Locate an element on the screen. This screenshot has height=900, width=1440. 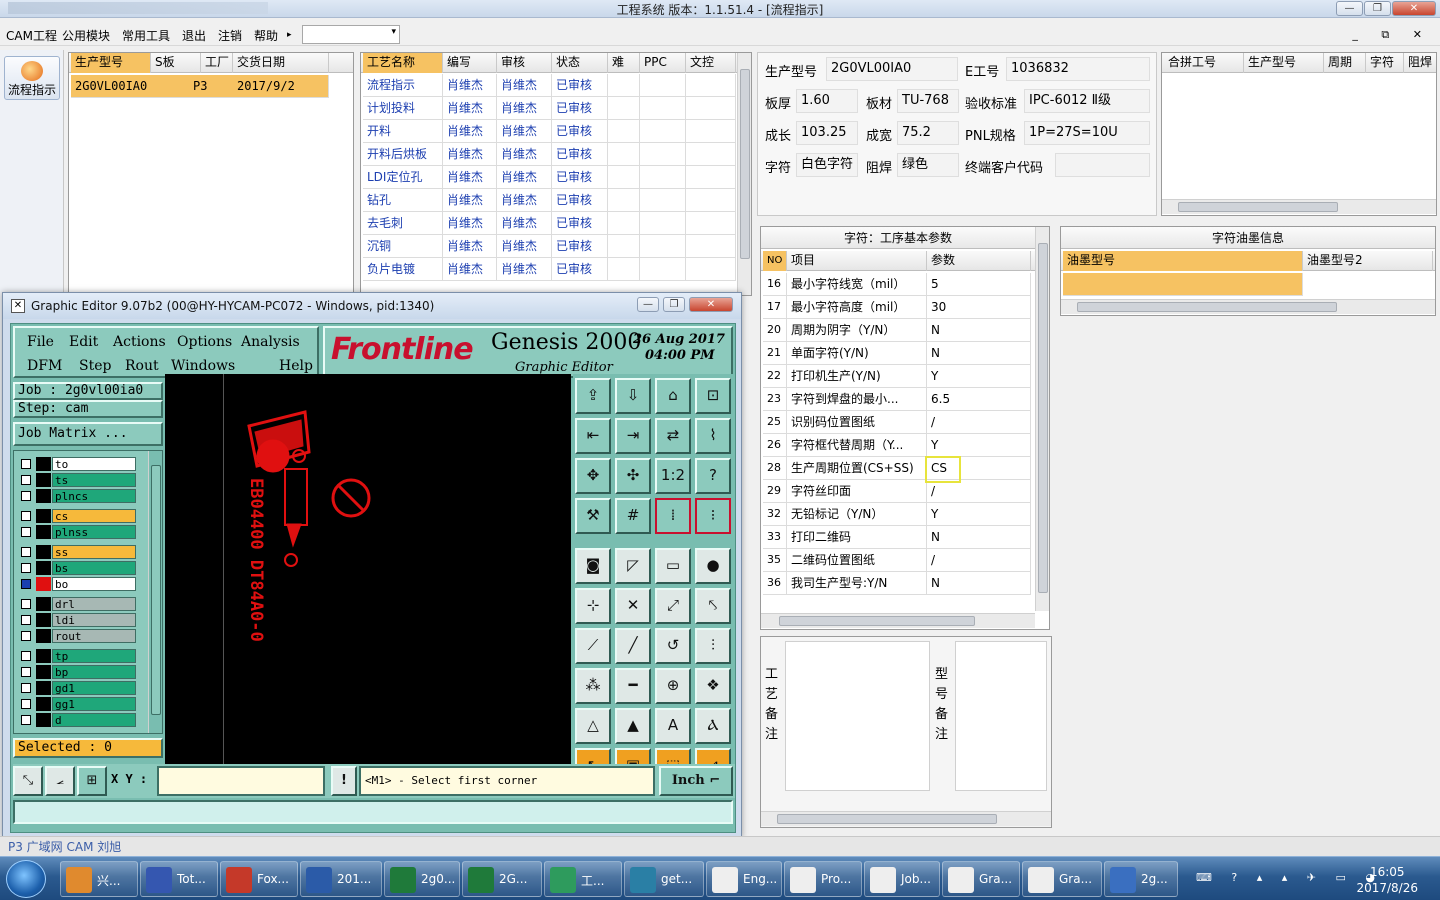
process-note-field is located at coordinates (857, 716).